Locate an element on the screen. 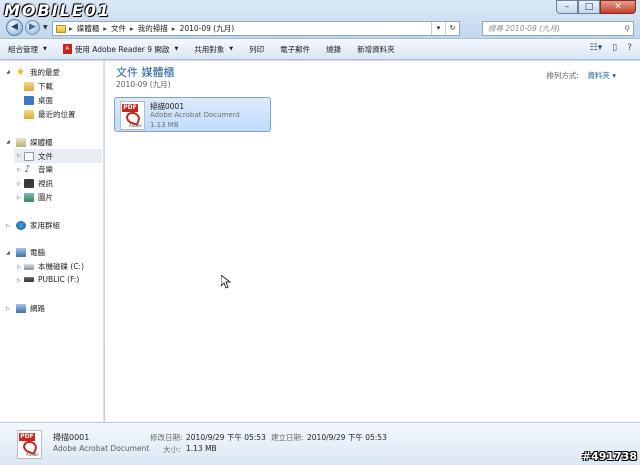  open-with-button: A 使用 Adobe Reader 9 開啟 ▼ is located at coordinates (120, 49).